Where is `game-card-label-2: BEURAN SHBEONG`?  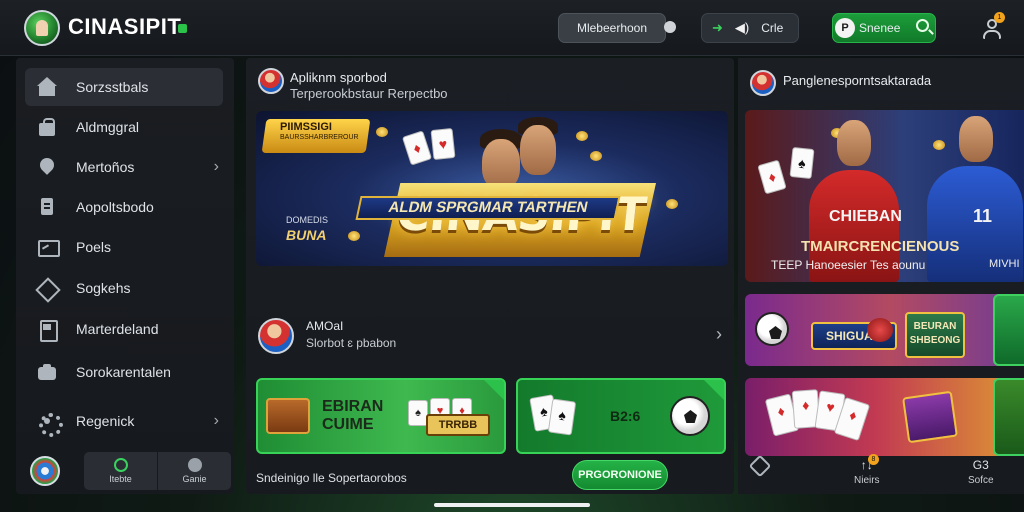
game-card-label-2: BEURAN SHBEONG is located at coordinates (935, 335).